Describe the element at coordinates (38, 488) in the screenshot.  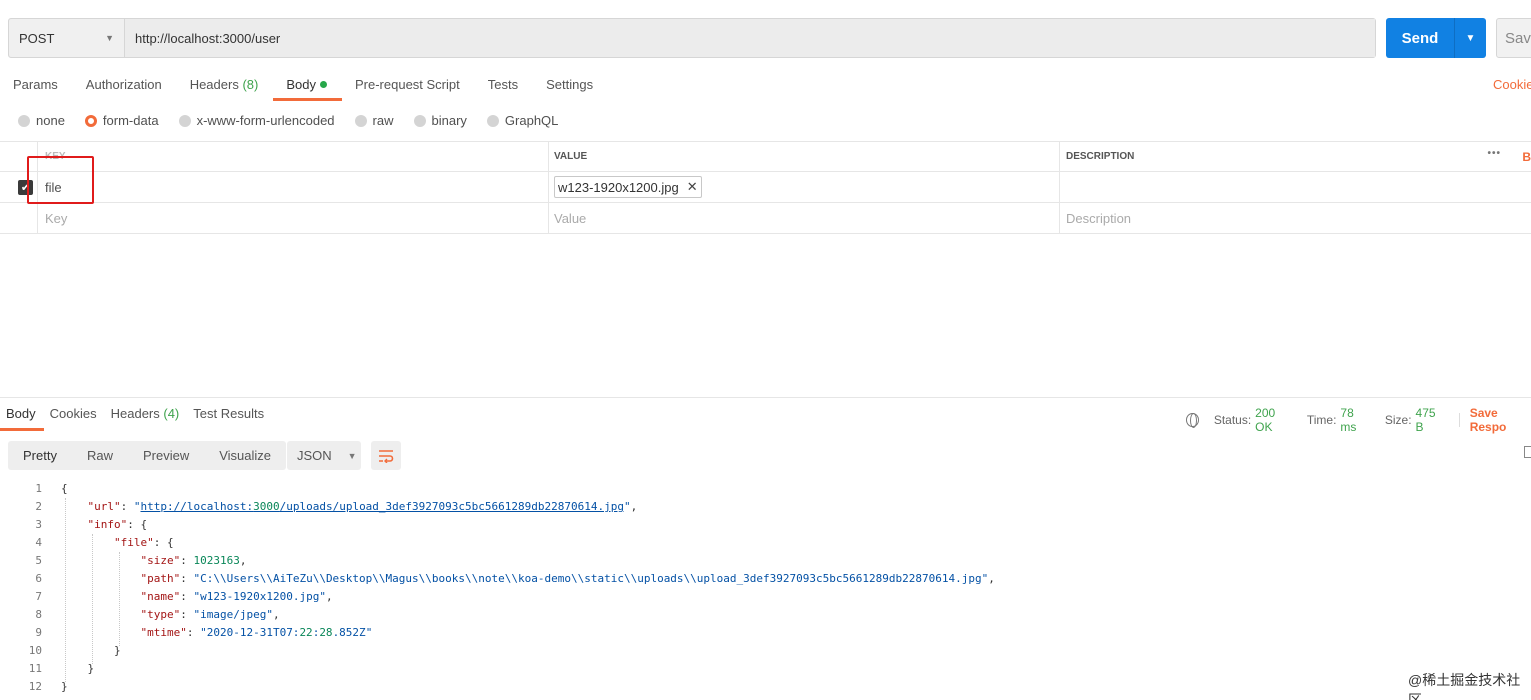
I see `line-number: 1` at that location.